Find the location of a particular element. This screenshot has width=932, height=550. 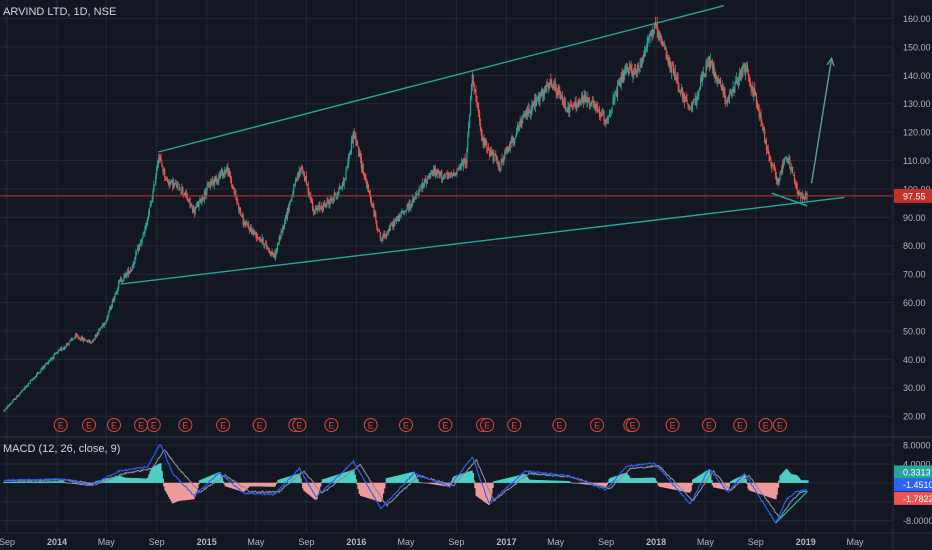

time-axis-tick: 2019 is located at coordinates (806, 542).